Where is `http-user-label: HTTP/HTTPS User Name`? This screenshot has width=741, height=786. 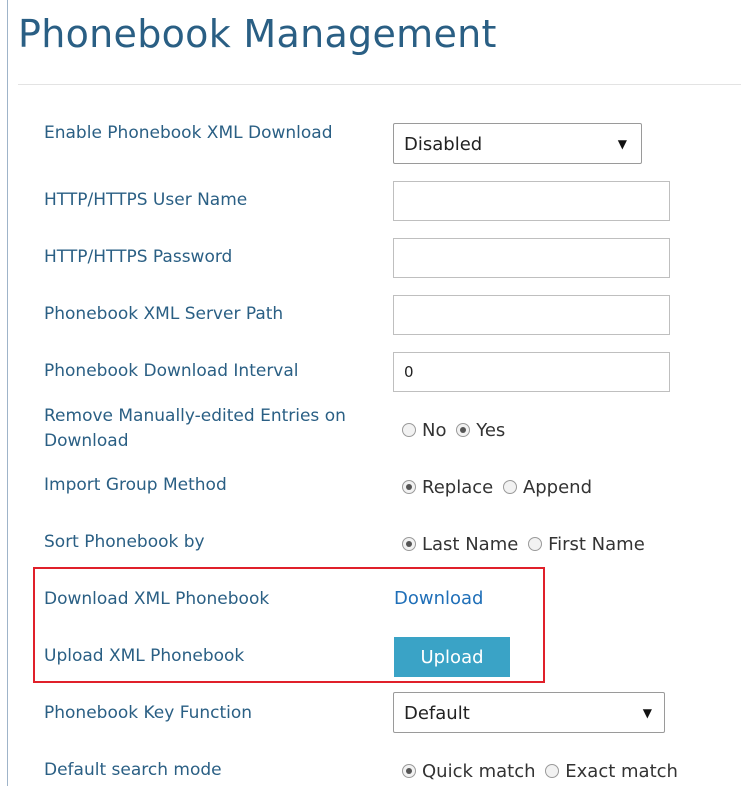 http-user-label: HTTP/HTTPS User Name is located at coordinates (146, 200).